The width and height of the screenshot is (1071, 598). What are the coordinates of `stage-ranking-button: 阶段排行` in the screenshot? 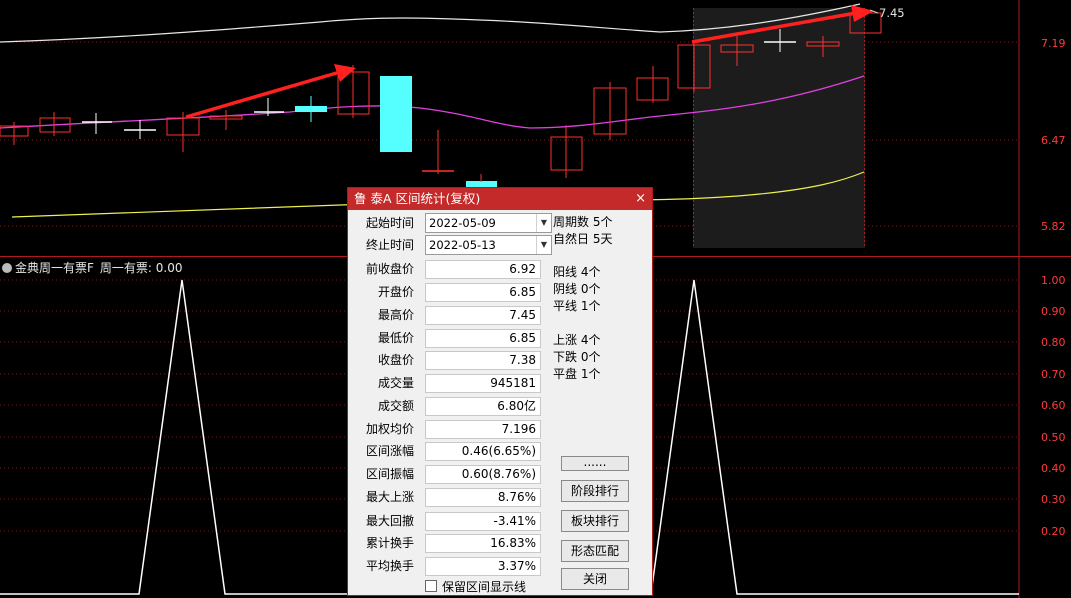 It's located at (595, 491).